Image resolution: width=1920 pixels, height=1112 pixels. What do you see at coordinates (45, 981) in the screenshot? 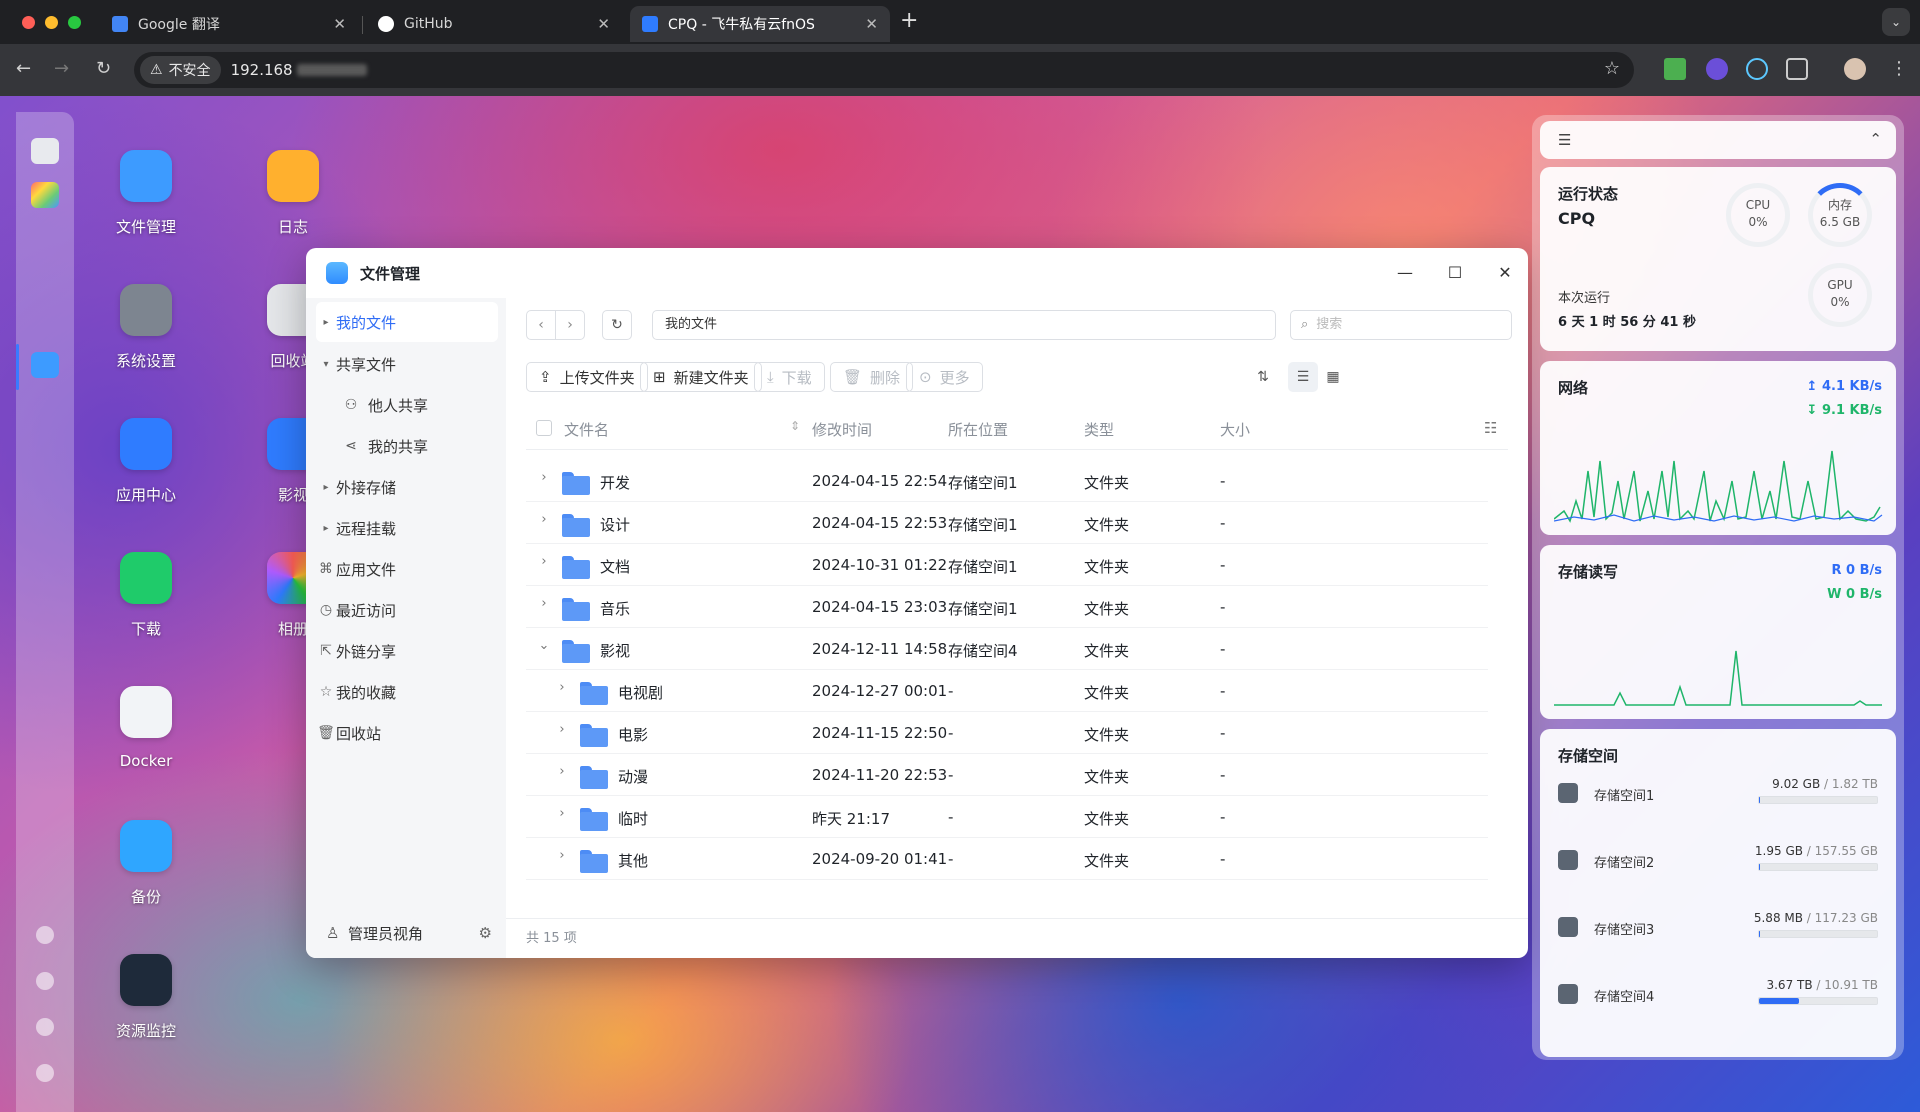
I see `notification-bell-icon` at bounding box center [45, 981].